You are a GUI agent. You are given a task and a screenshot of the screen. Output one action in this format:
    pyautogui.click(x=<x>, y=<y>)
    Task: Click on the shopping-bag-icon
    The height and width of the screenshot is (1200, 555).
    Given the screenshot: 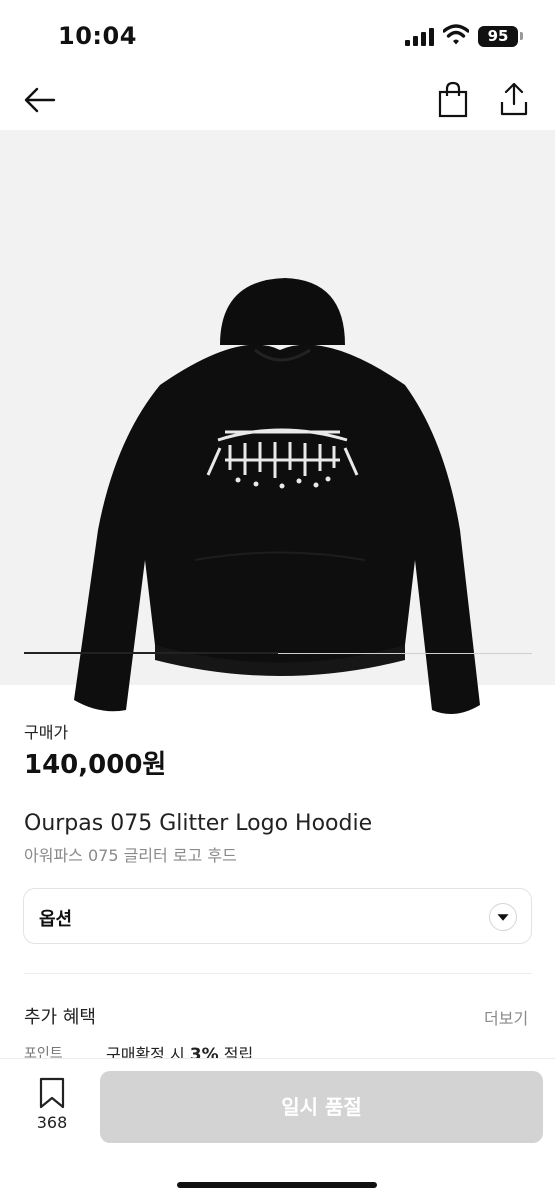 What is the action you would take?
    pyautogui.click(x=453, y=99)
    